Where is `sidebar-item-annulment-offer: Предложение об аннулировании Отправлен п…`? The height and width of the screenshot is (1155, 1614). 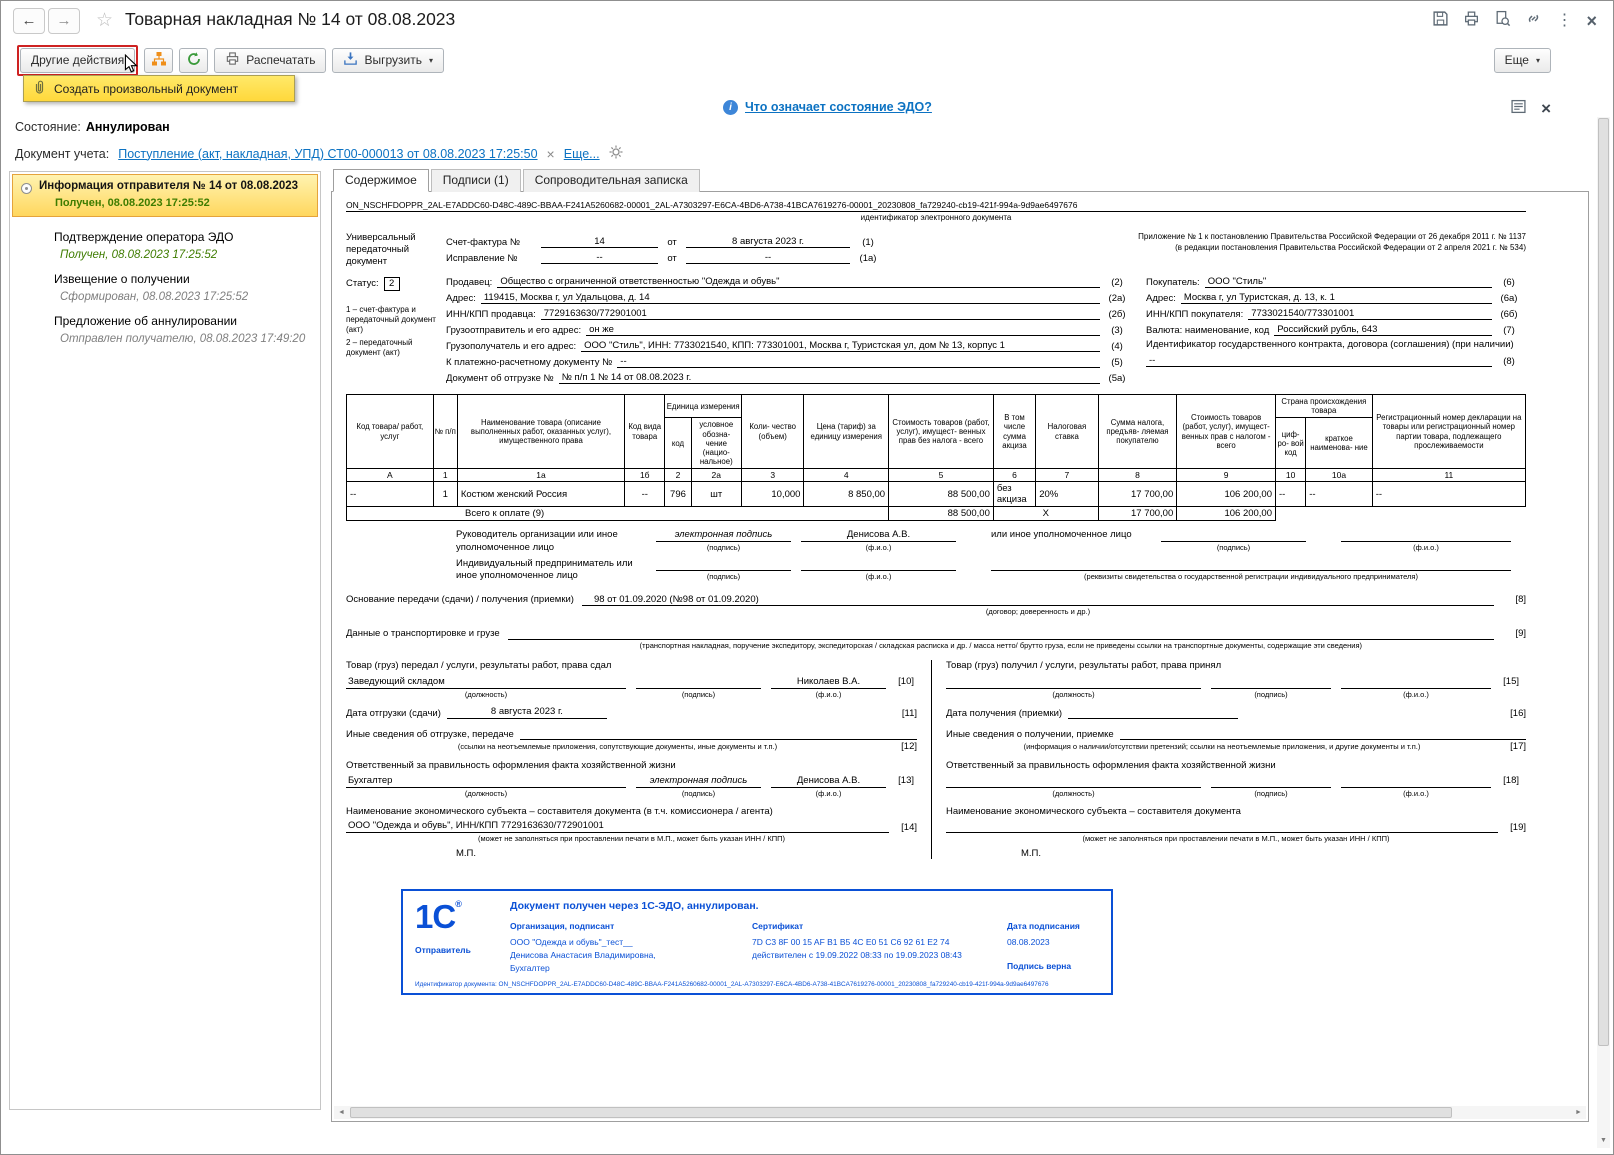
sidebar-item-annulment-offer: Предложение об аннулировании Отправлен п… is located at coordinates (165, 324).